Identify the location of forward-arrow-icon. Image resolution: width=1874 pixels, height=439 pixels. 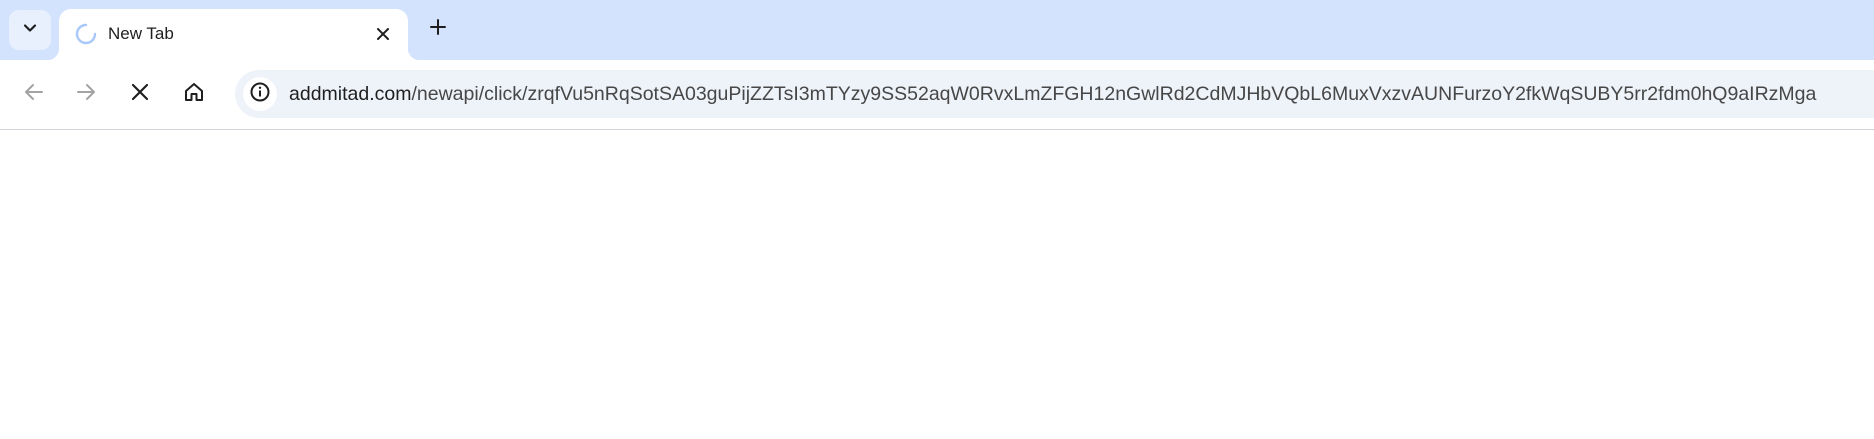
(86, 94).